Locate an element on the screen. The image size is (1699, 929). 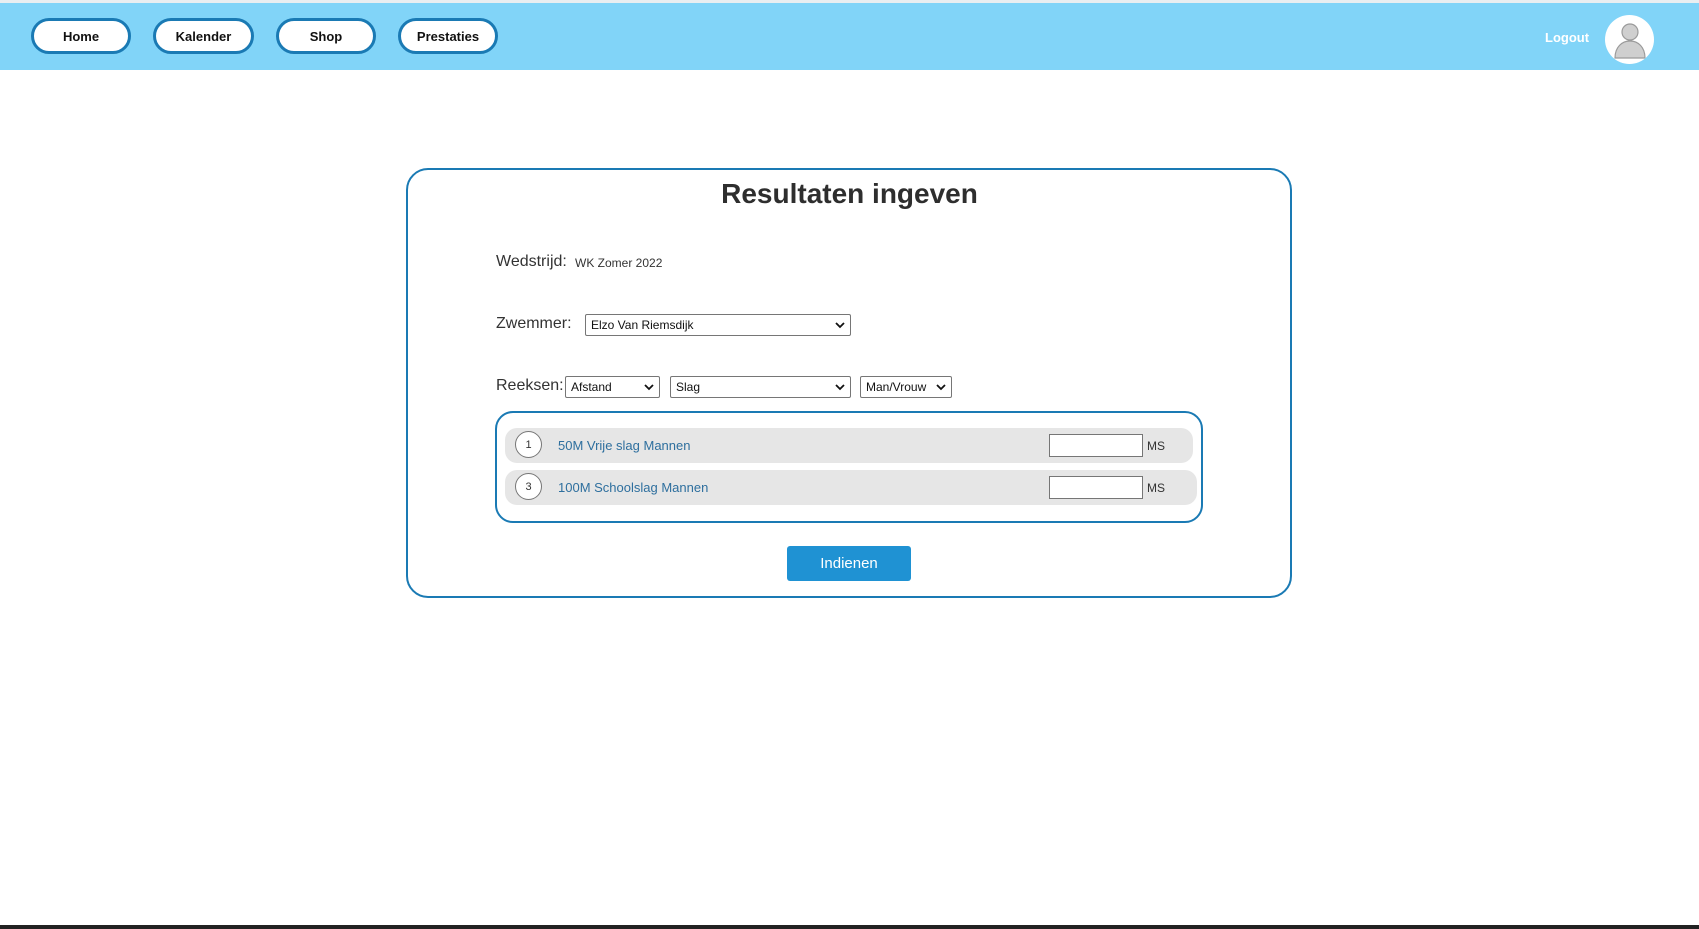
bottom-bar is located at coordinates (849, 927).